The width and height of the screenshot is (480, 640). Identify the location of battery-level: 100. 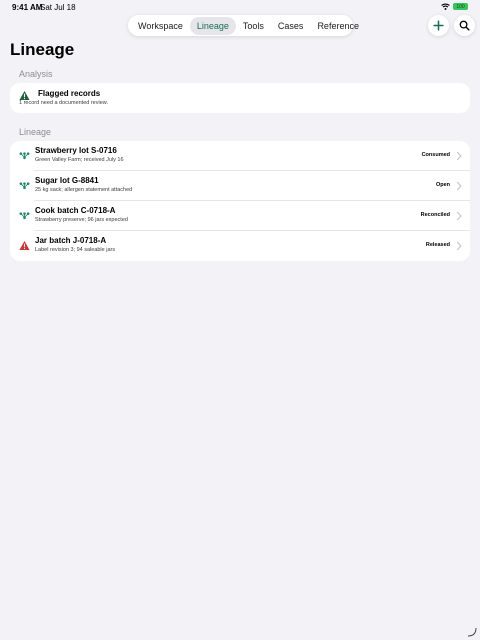
(460, 6).